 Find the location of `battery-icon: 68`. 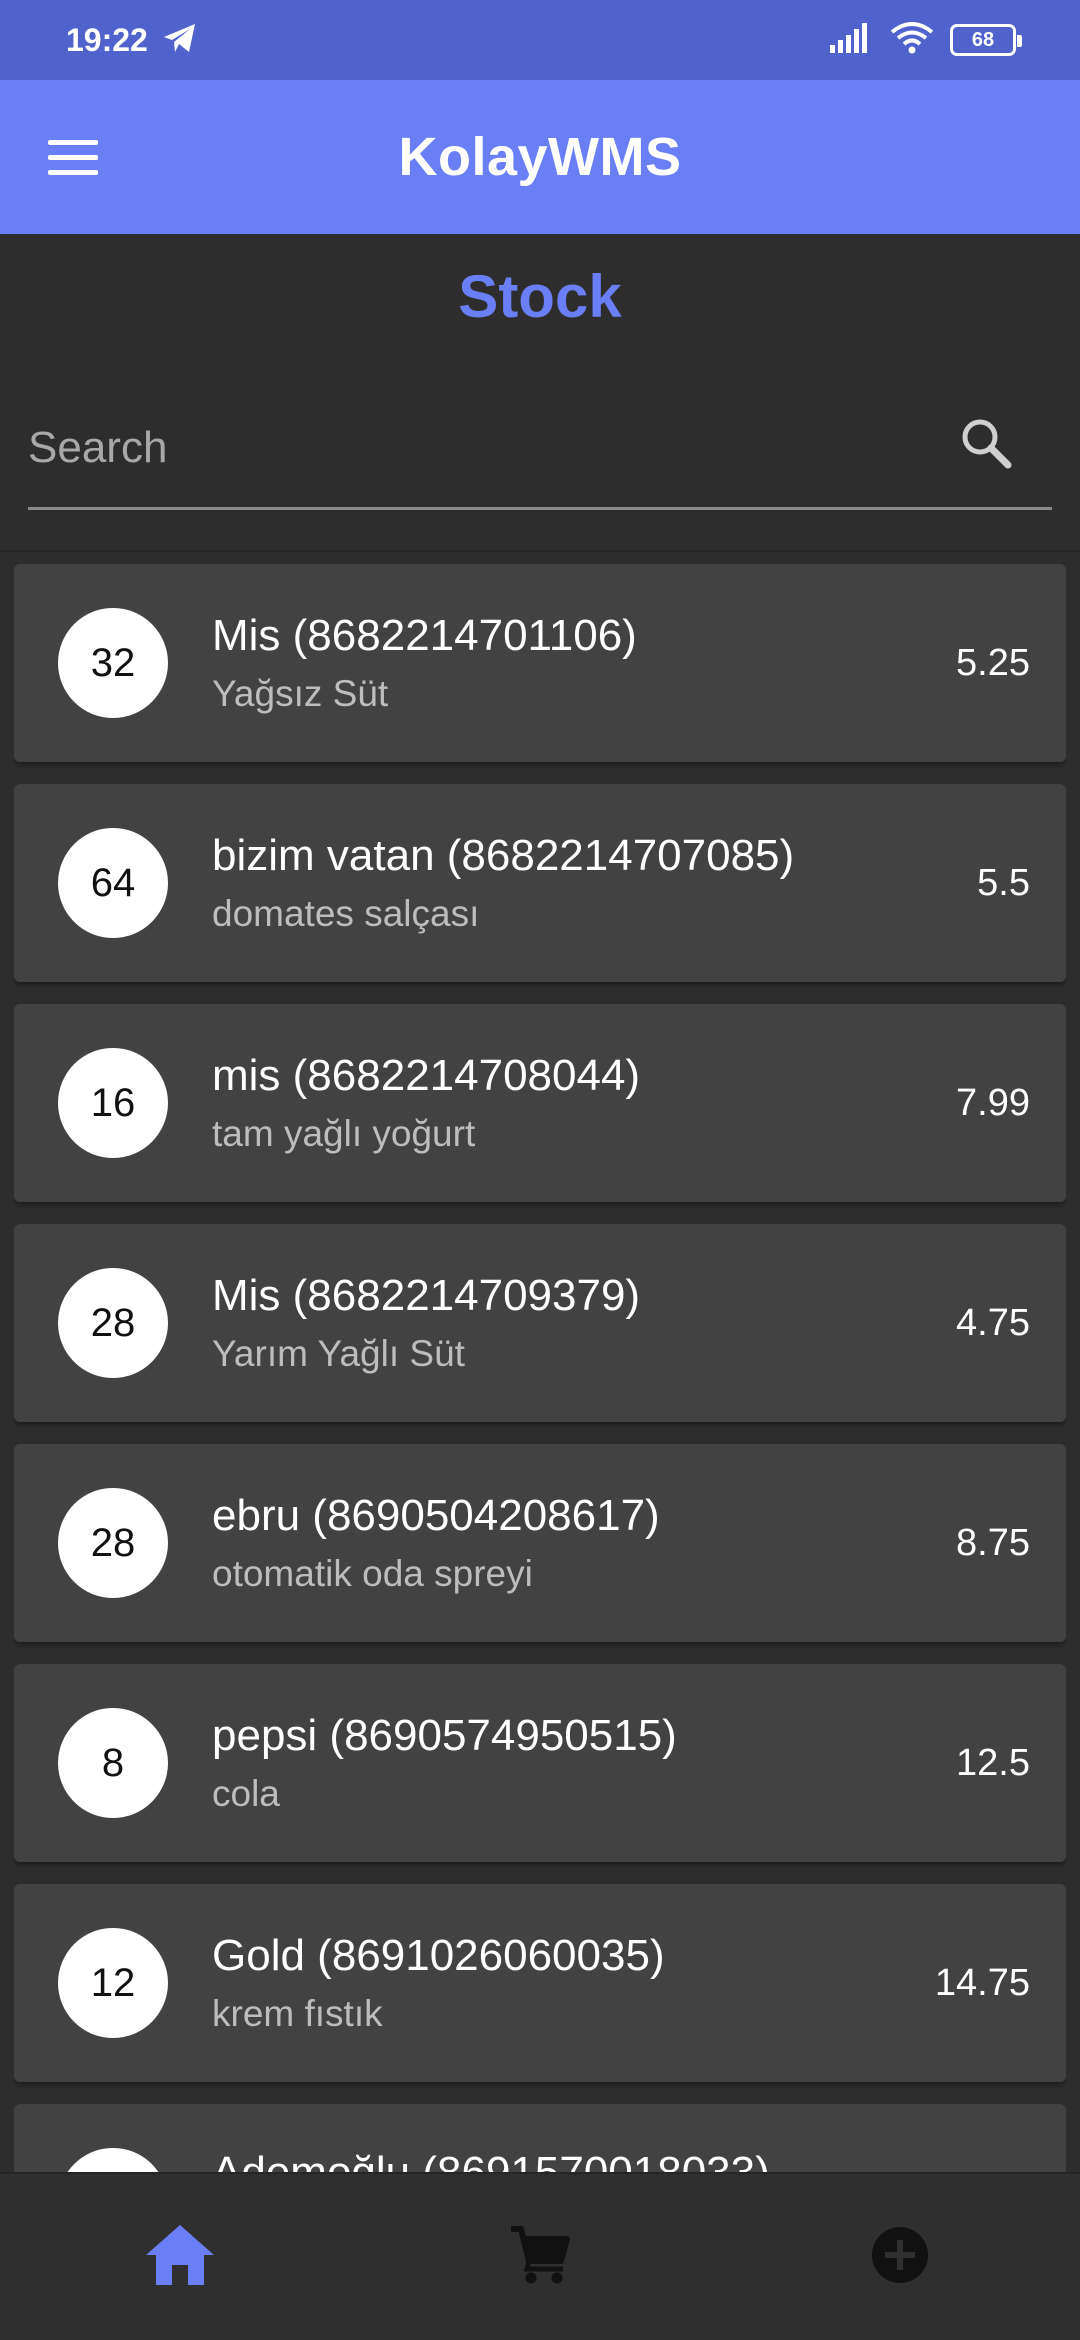

battery-icon: 68 is located at coordinates (986, 40).